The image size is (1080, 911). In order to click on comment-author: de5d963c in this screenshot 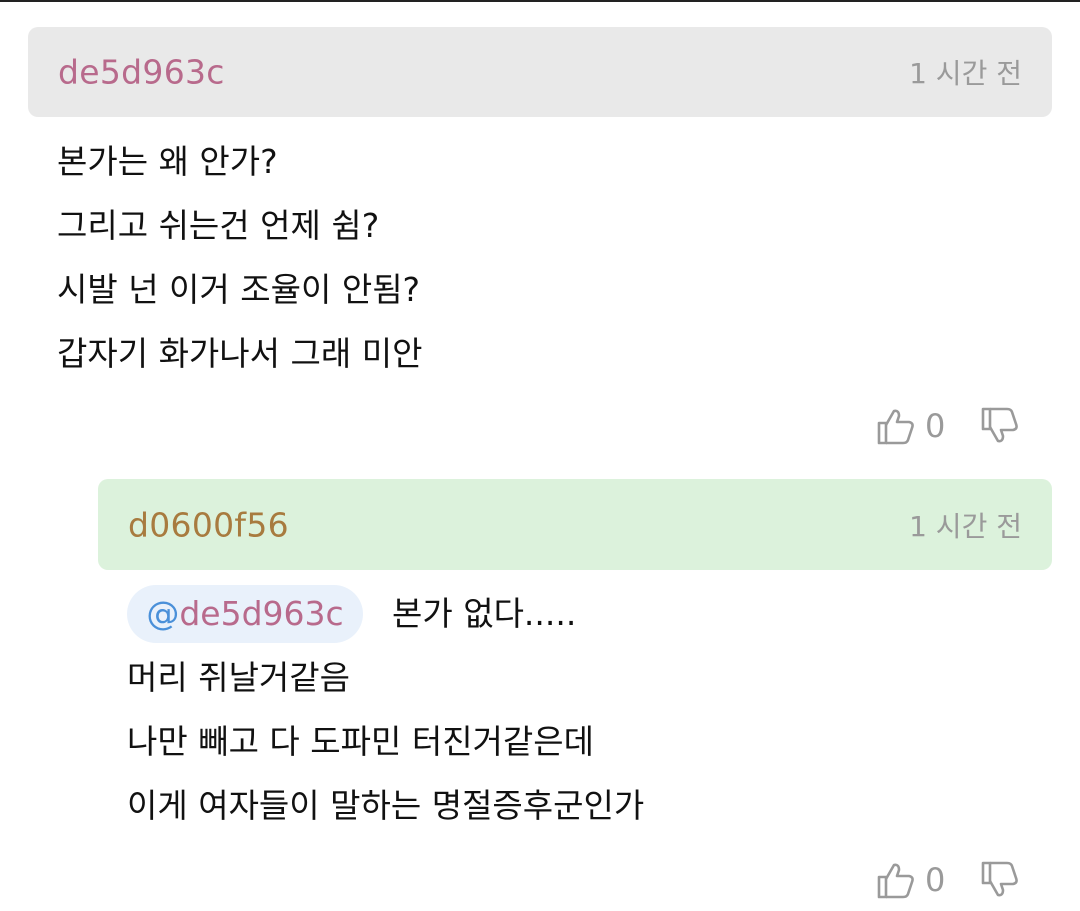, I will do `click(141, 72)`.